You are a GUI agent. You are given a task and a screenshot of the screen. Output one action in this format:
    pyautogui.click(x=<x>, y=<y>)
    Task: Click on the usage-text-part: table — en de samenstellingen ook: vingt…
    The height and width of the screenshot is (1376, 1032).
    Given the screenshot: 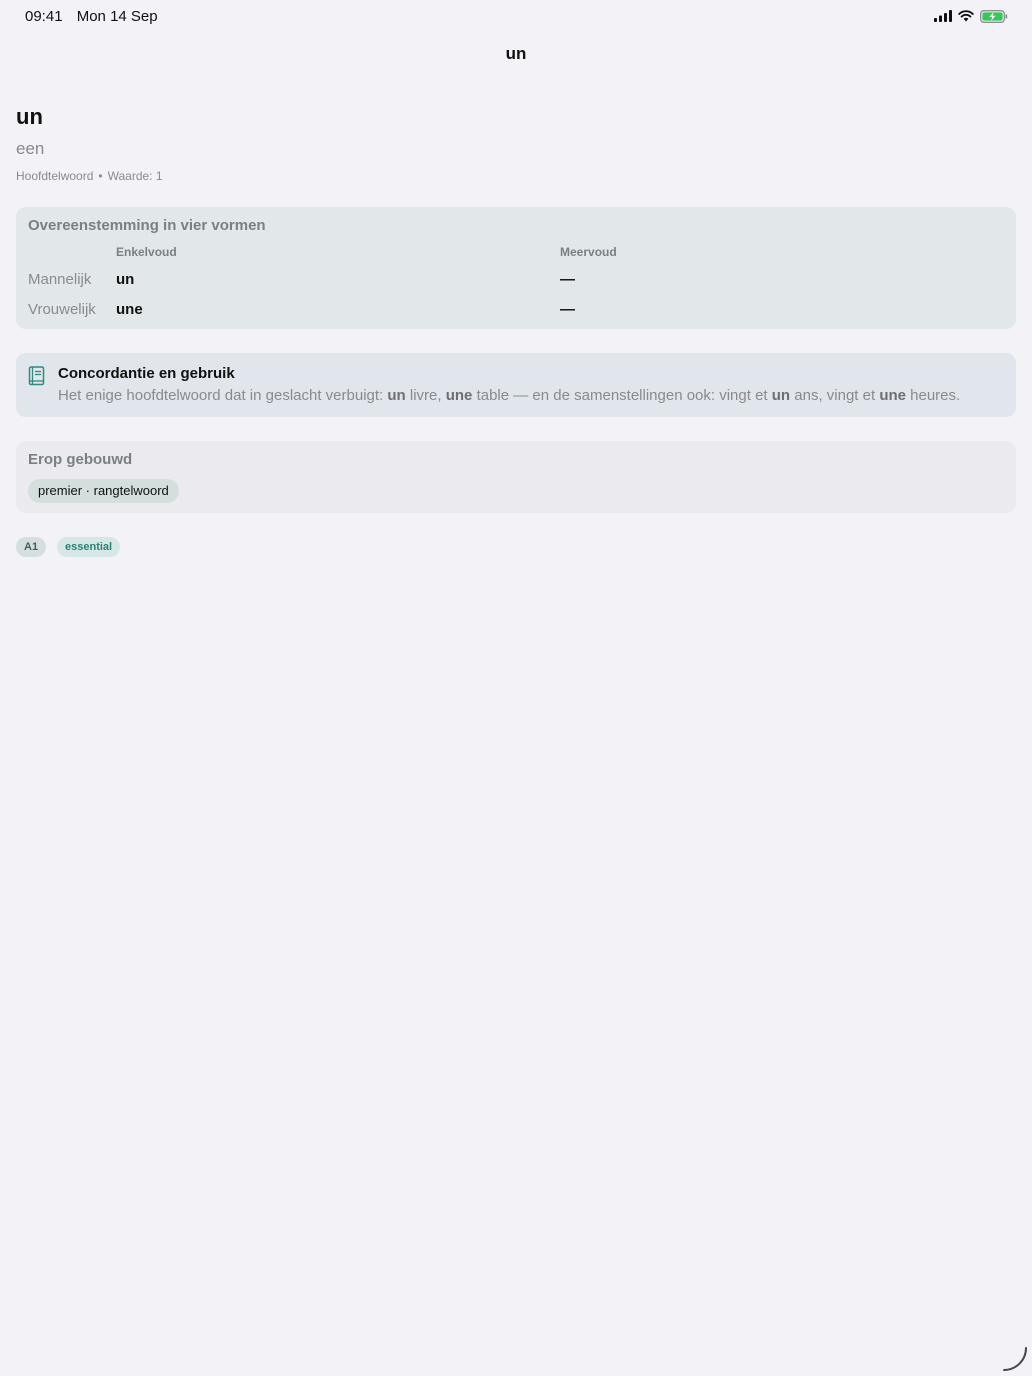 What is the action you would take?
    pyautogui.click(x=622, y=395)
    